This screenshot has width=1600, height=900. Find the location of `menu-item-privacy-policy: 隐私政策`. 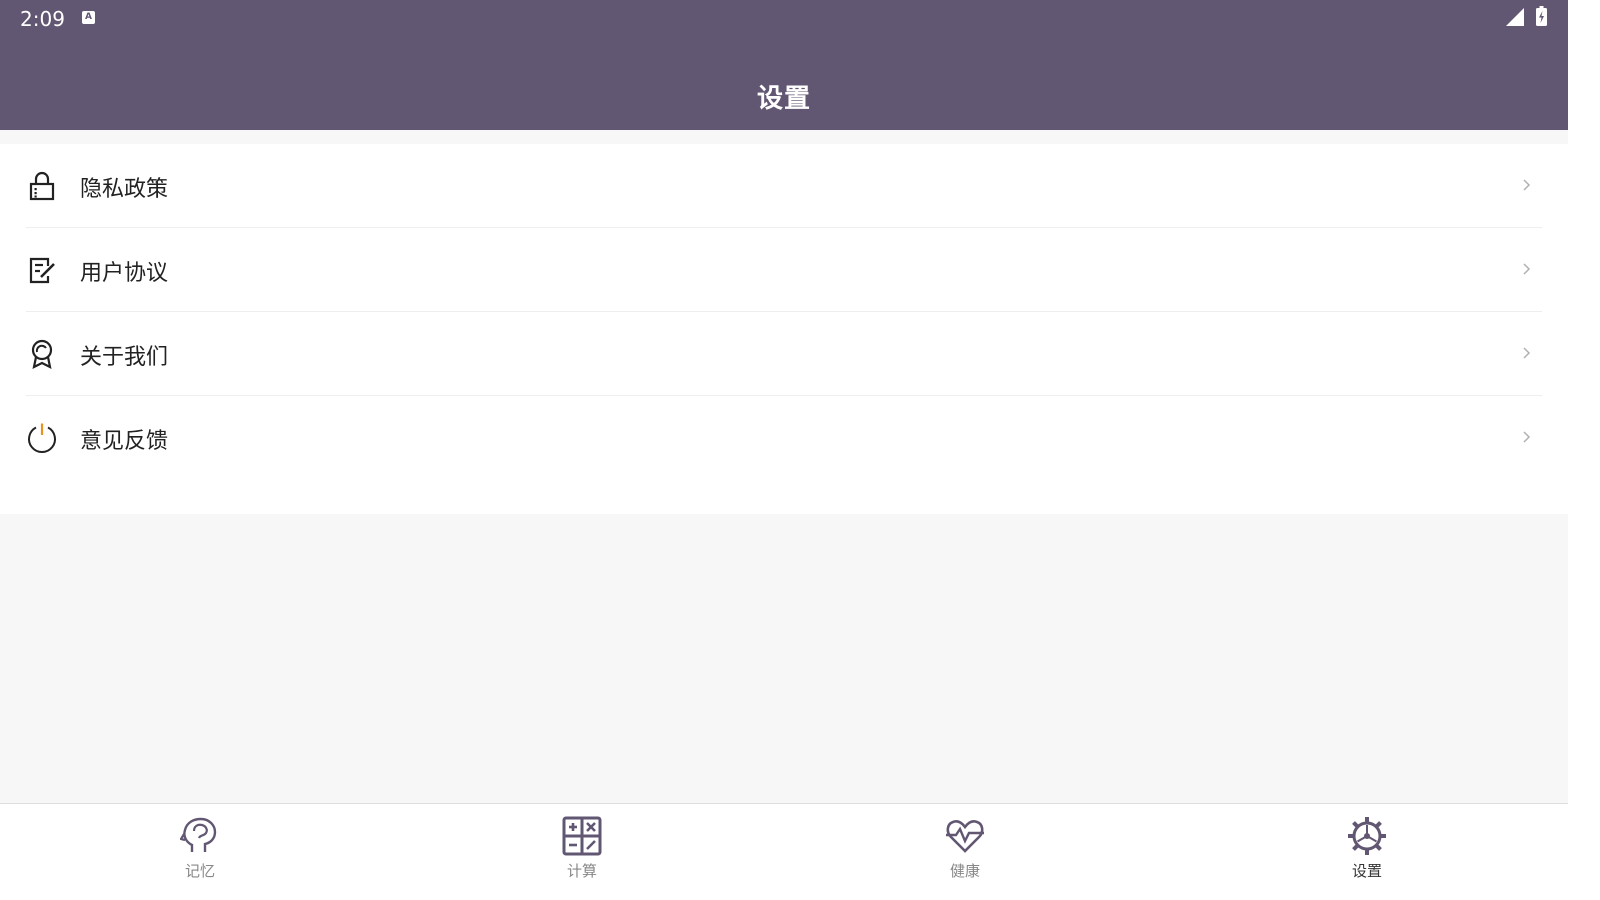

menu-item-privacy-policy: 隐私政策 is located at coordinates (784, 186).